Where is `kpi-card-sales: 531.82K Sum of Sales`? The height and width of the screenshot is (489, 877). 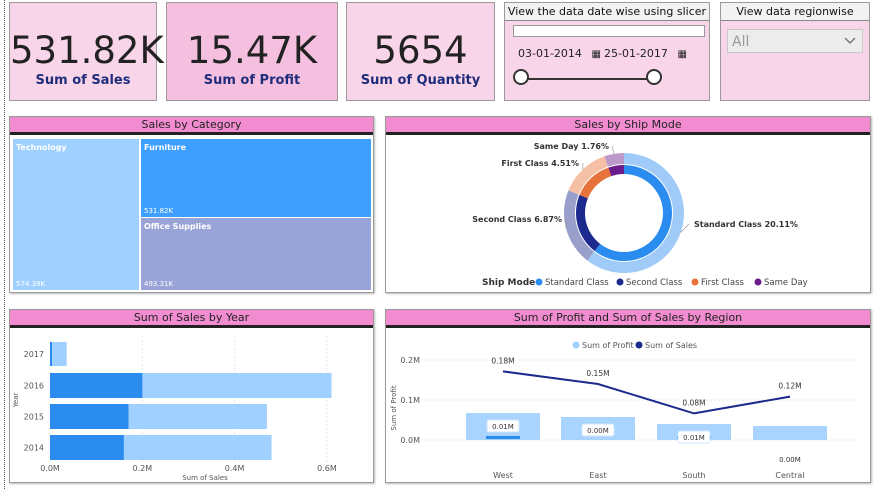
kpi-card-sales: 531.82K Sum of Sales is located at coordinates (86, 51).